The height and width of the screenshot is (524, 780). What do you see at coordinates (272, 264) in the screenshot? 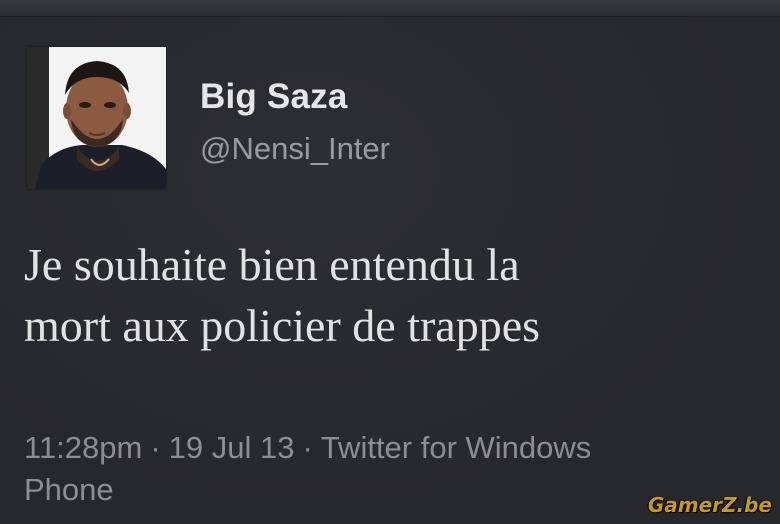
I see `tweet-text-line-1: Je souhaite bien entendu la` at bounding box center [272, 264].